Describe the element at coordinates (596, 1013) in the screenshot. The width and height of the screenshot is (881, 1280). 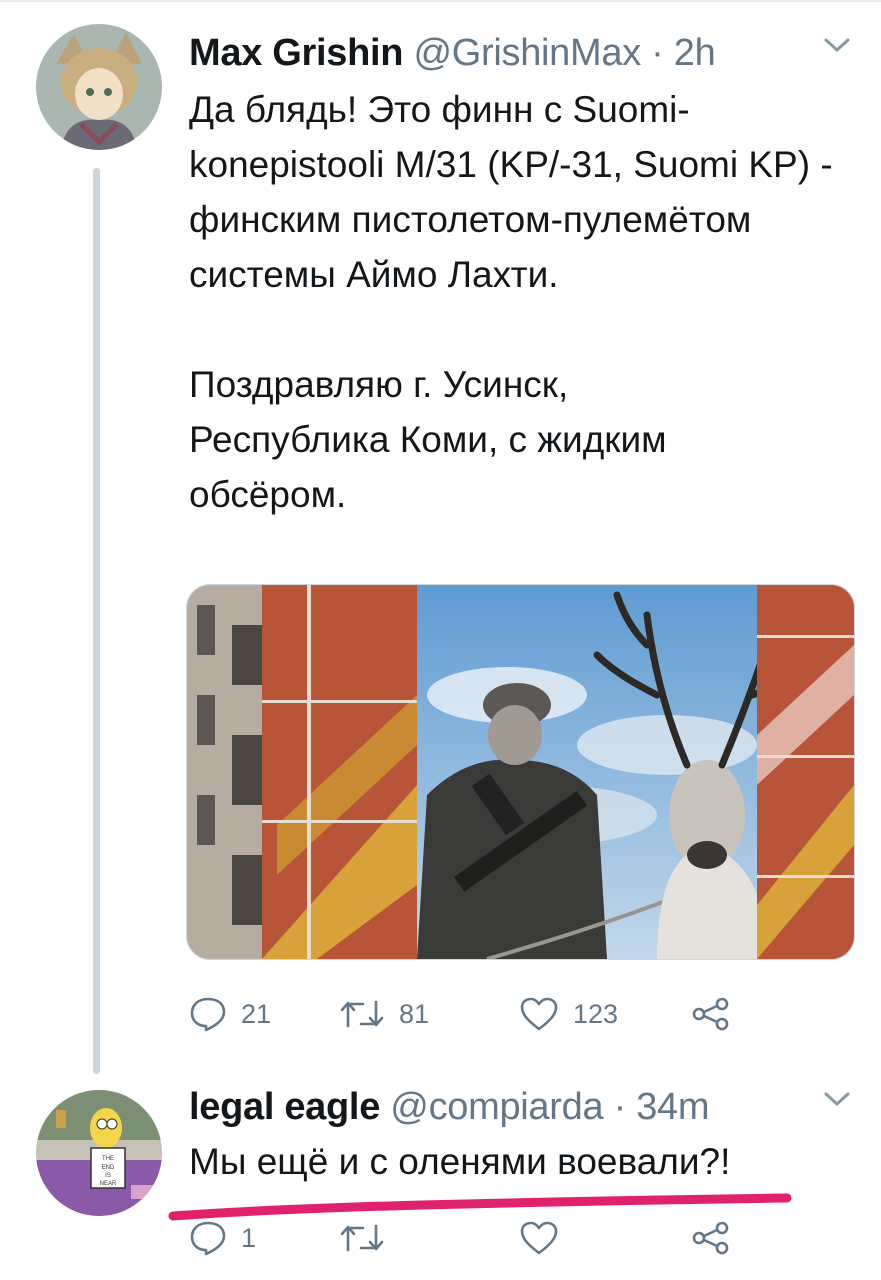
I see `like-count: 123` at that location.